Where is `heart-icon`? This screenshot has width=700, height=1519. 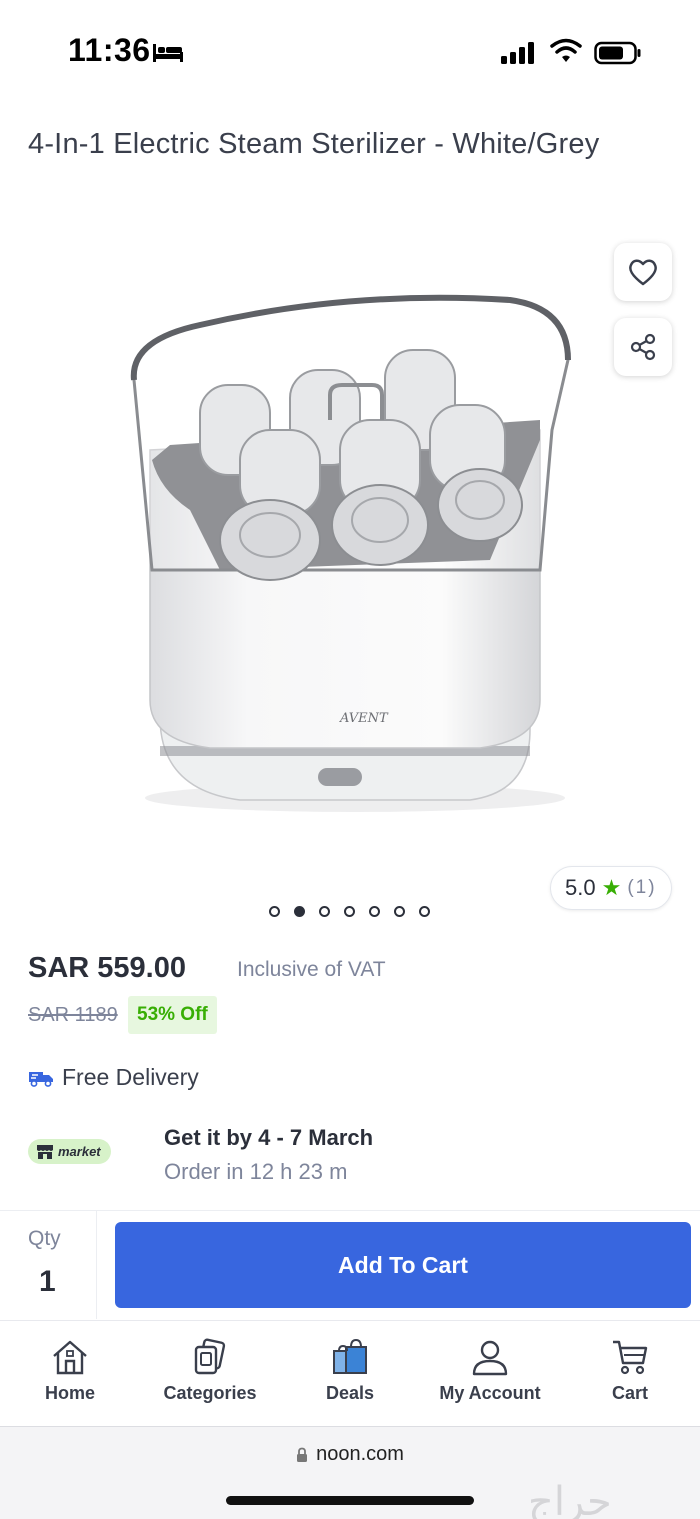
heart-icon is located at coordinates (643, 272).